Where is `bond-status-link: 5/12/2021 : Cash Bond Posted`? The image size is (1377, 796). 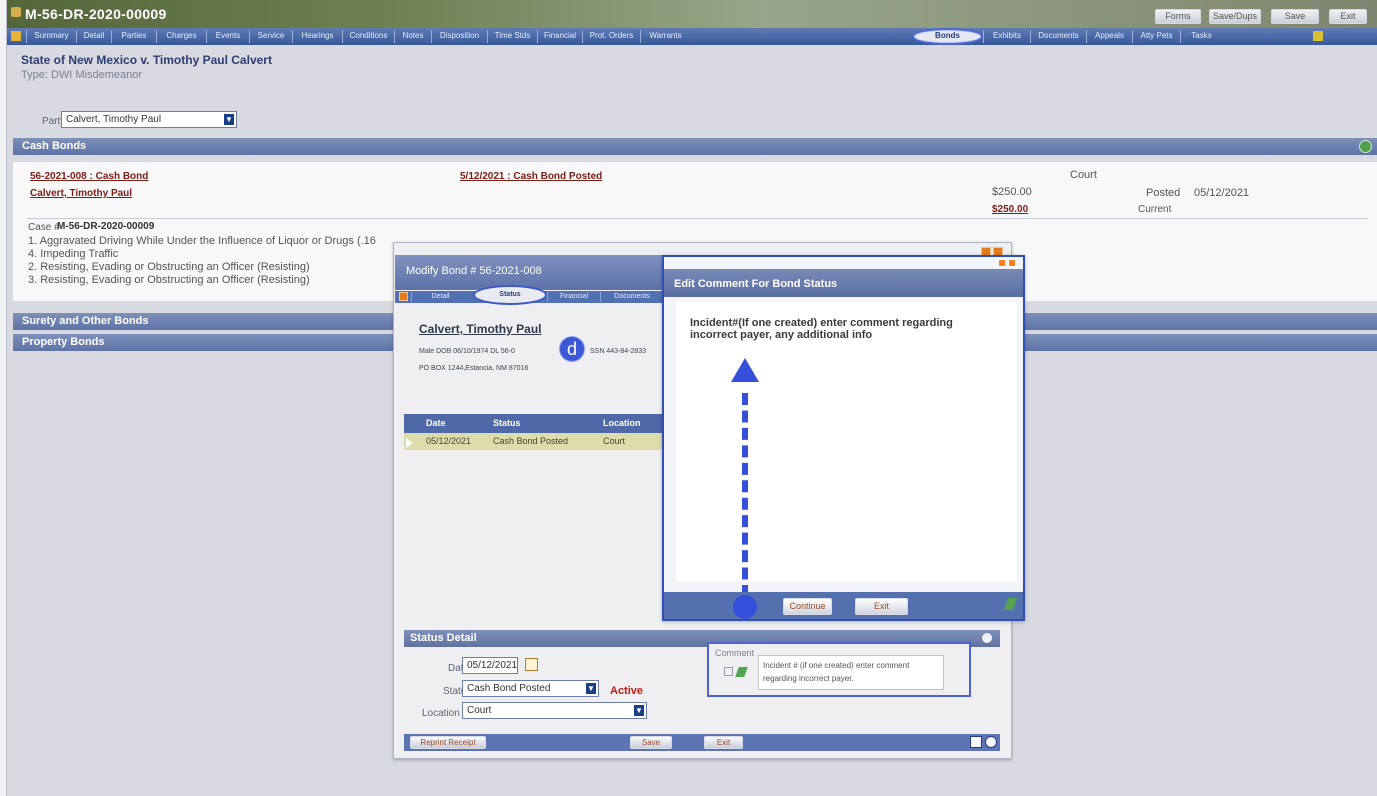
bond-status-link: 5/12/2021 : Cash Bond Posted is located at coordinates (531, 176).